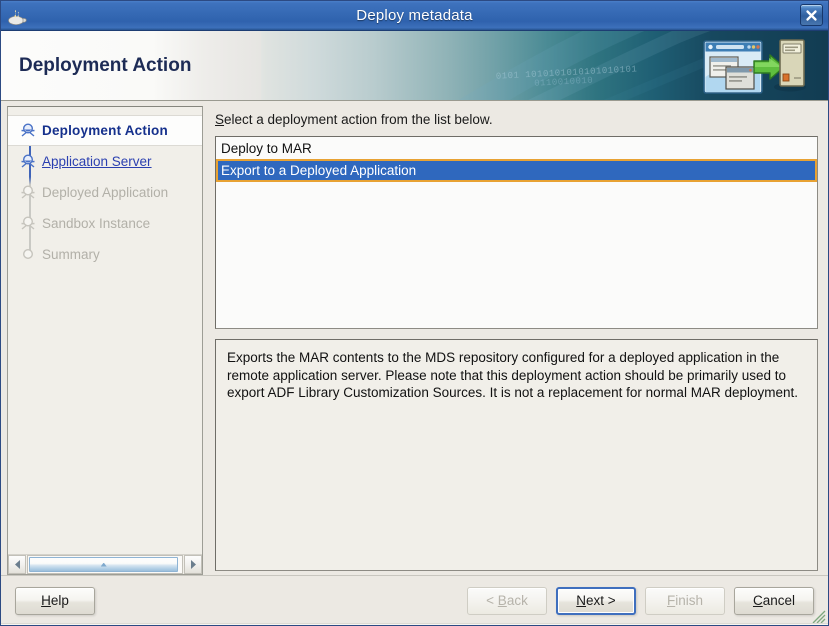 This screenshot has width=829, height=626. What do you see at coordinates (516, 148) in the screenshot?
I see `list-item: Deploy to MAR` at bounding box center [516, 148].